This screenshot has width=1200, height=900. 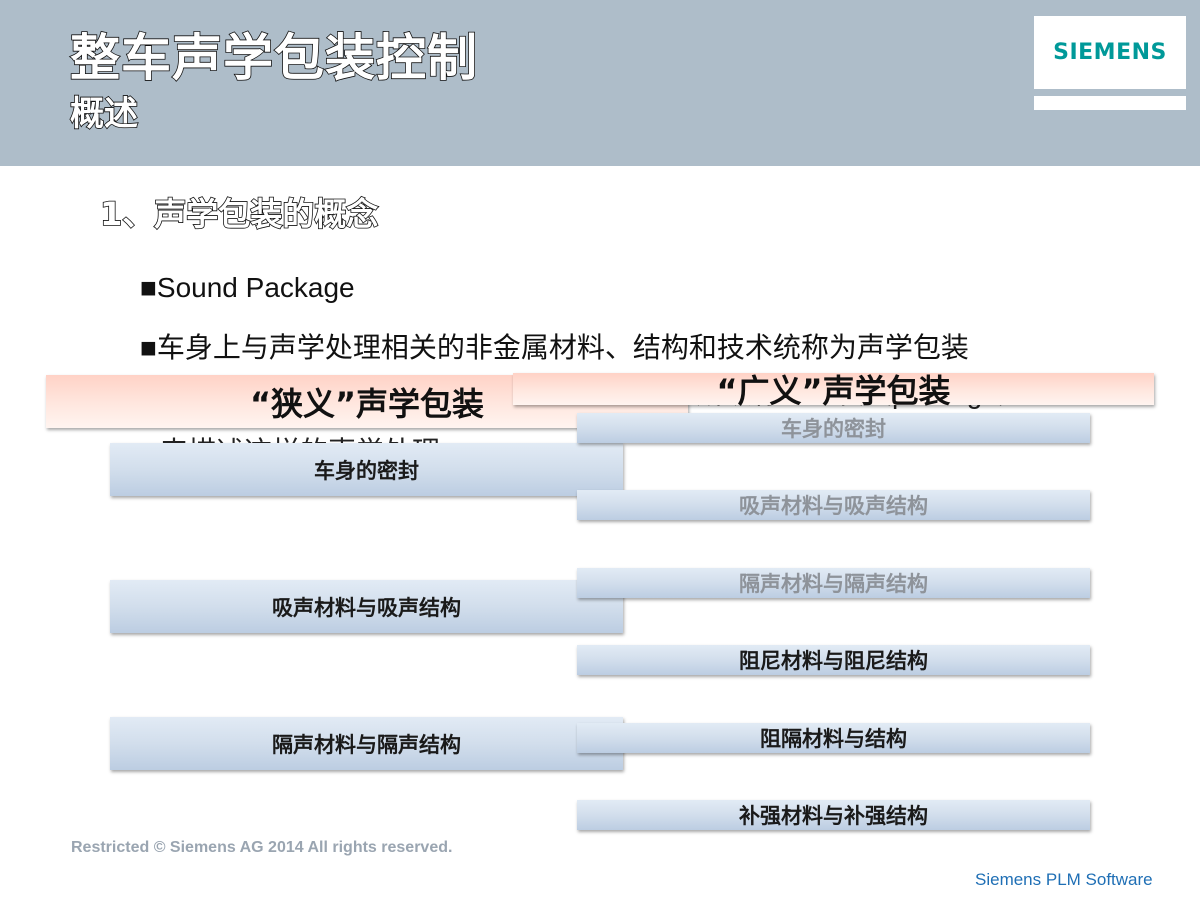 I want to click on broad-item-label: 隔声材料与隔声结构, so click(x=833, y=584).